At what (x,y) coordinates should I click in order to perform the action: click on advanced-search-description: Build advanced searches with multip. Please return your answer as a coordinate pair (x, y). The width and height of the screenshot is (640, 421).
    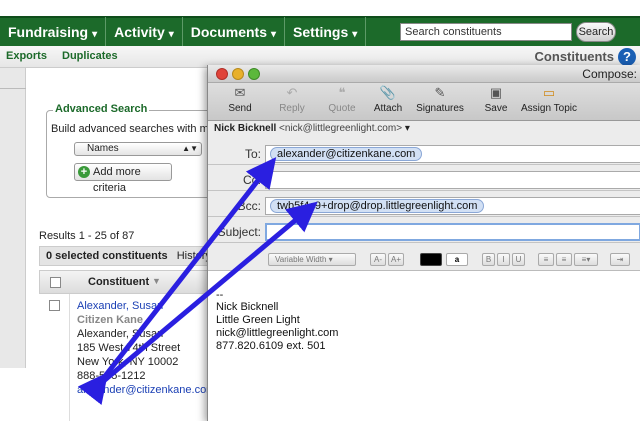
    Looking at the image, I should click on (140, 129).